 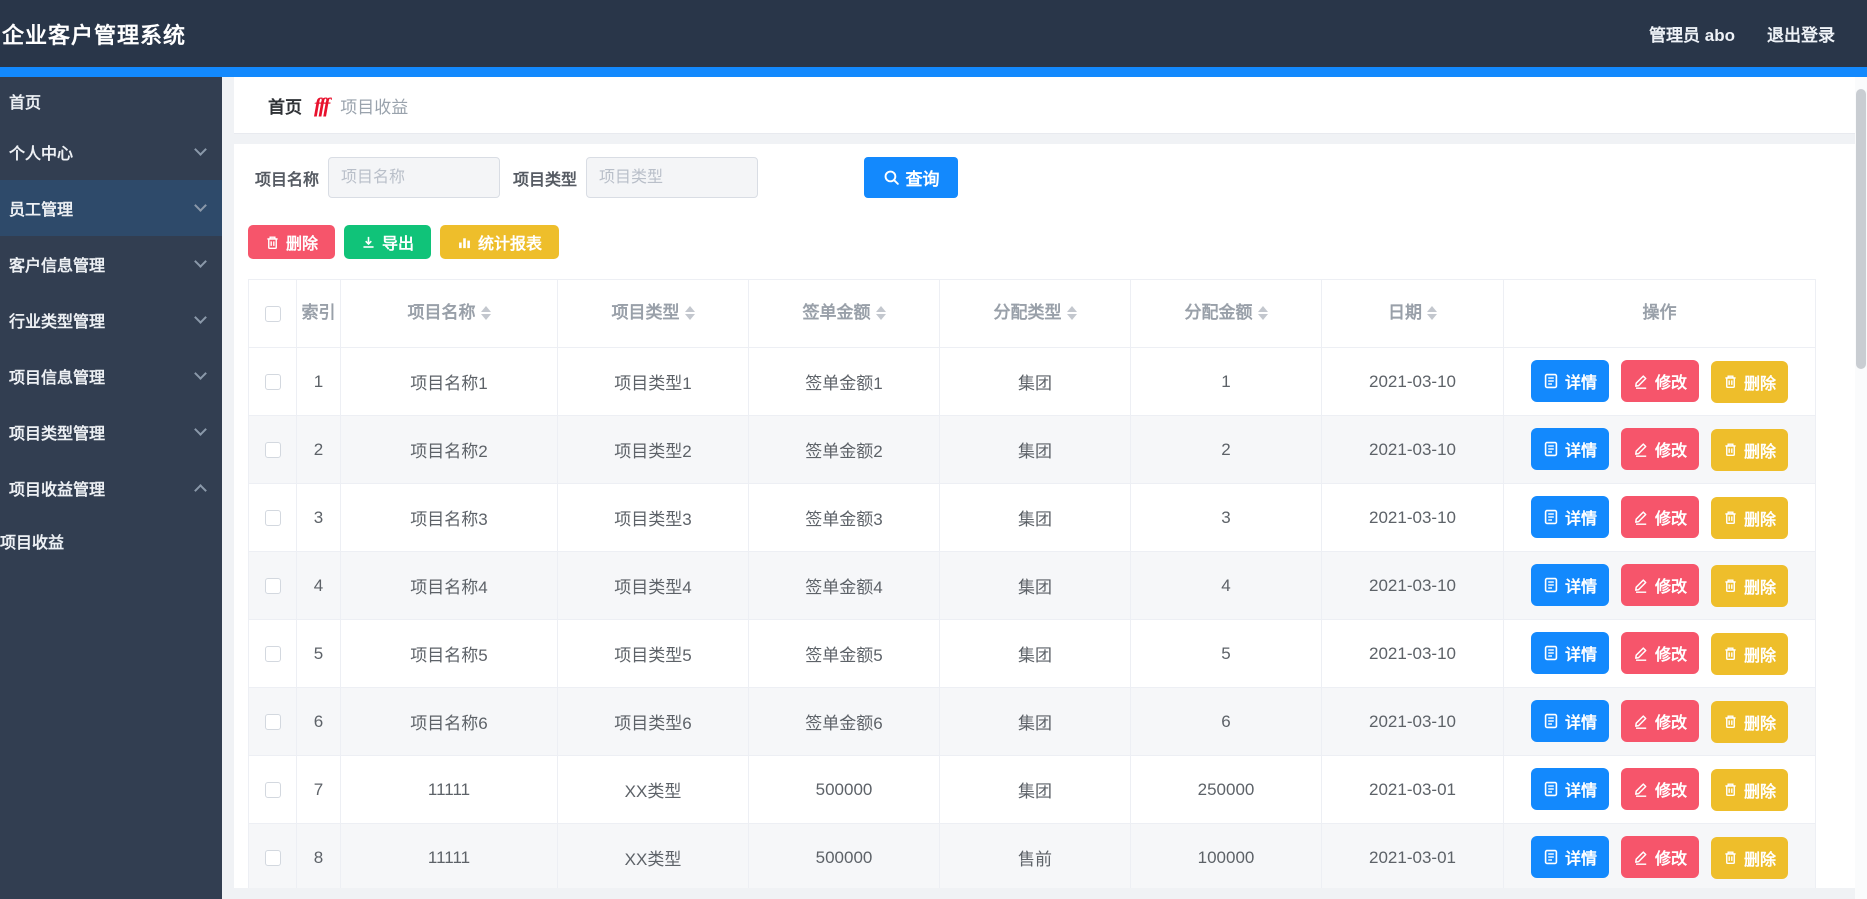 What do you see at coordinates (1412, 855) in the screenshot?
I see `table-cell: 2021-03-01` at bounding box center [1412, 855].